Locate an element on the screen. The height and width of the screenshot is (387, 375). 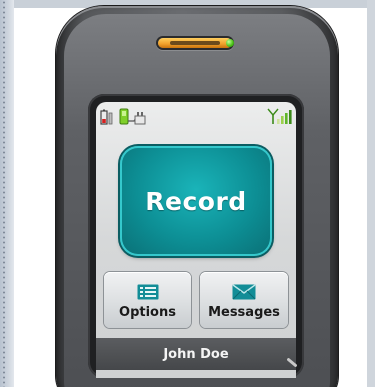
messages-label: Messages is located at coordinates (244, 312).